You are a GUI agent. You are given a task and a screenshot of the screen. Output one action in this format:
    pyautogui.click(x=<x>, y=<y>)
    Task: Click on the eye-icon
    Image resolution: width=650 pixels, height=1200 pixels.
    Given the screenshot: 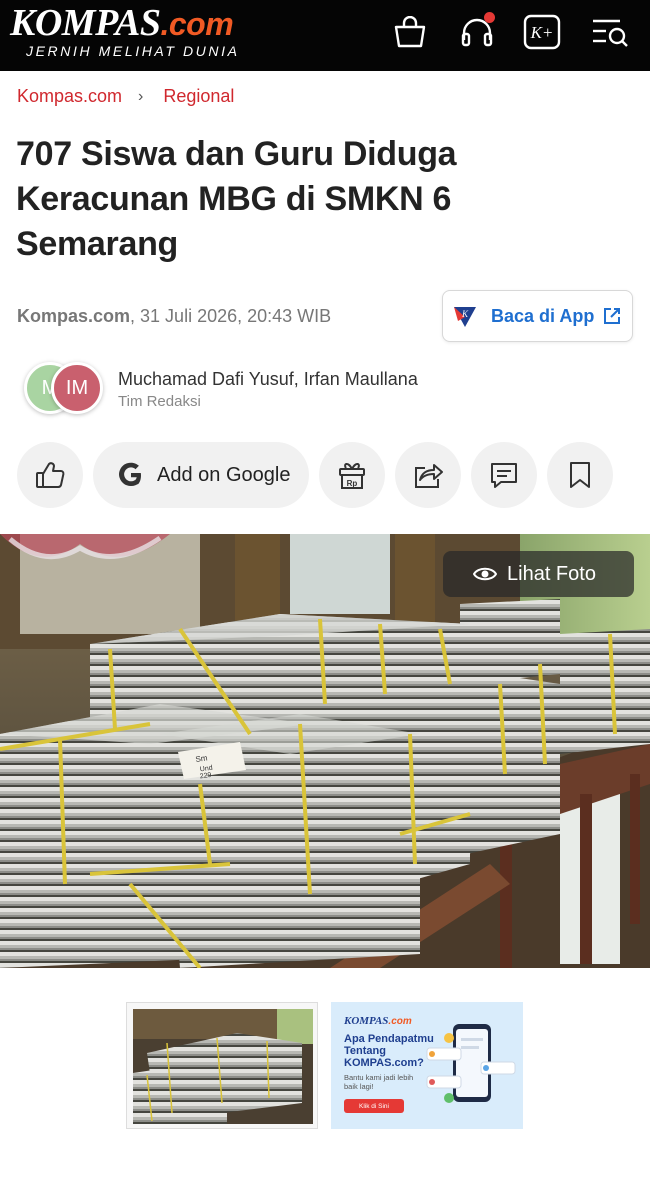 What is the action you would take?
    pyautogui.click(x=485, y=574)
    